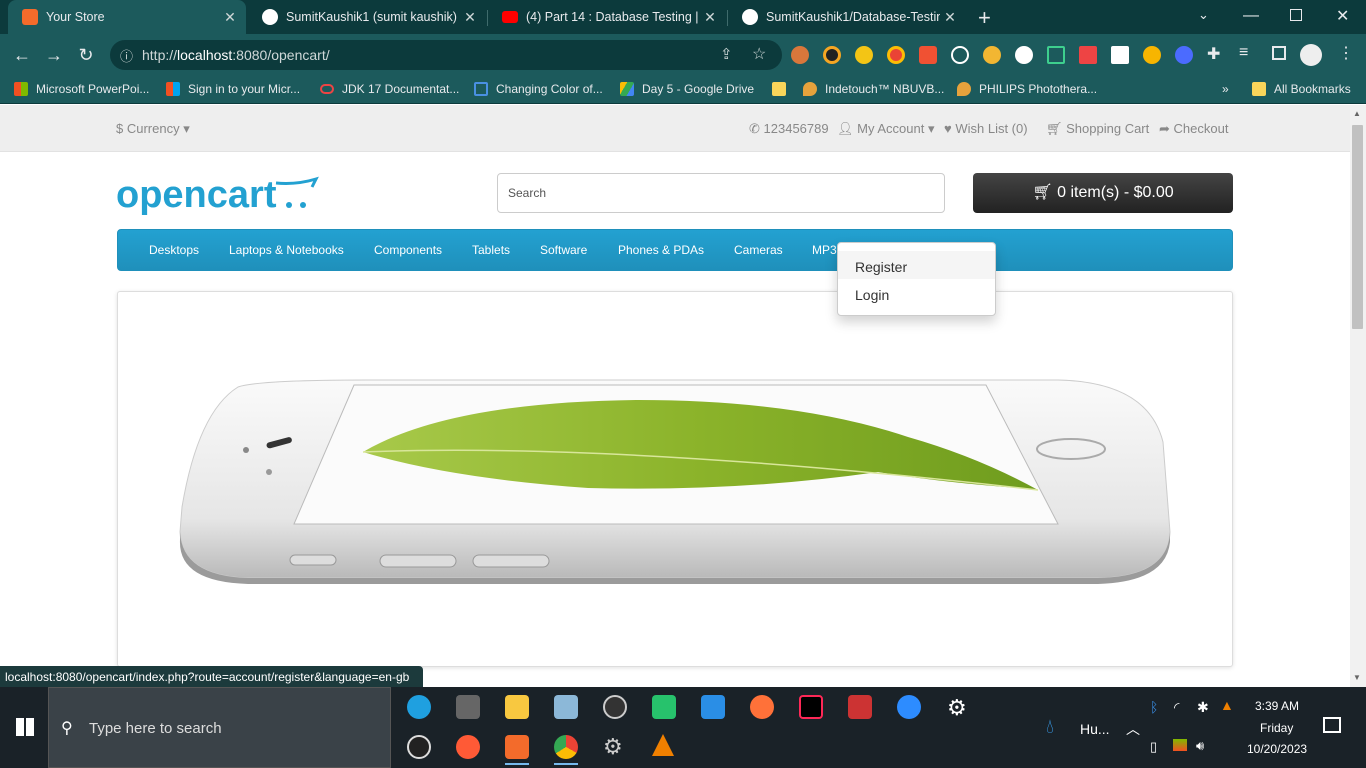  I want to click on clock-time: 3:39 AM, so click(1277, 706).